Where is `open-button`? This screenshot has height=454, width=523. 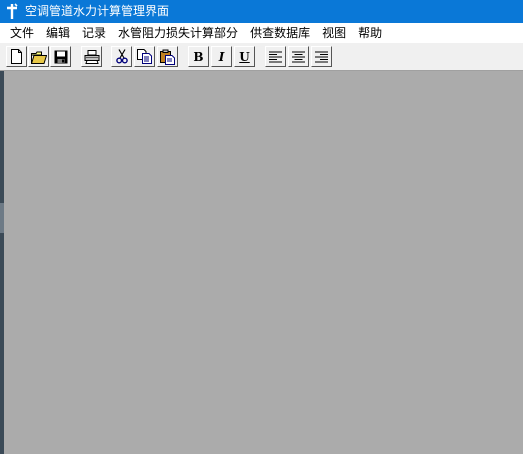 open-button is located at coordinates (38, 56).